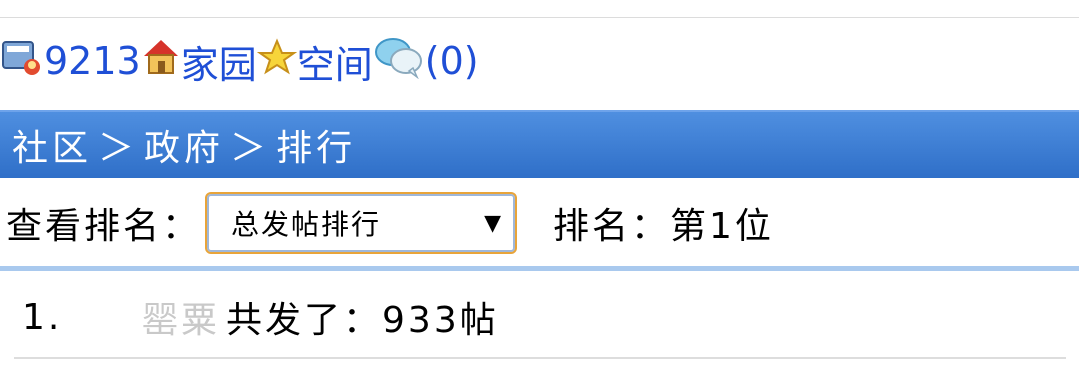 The image size is (1079, 367). I want to click on ranking-type-value: 总发帖排行, so click(306, 224).